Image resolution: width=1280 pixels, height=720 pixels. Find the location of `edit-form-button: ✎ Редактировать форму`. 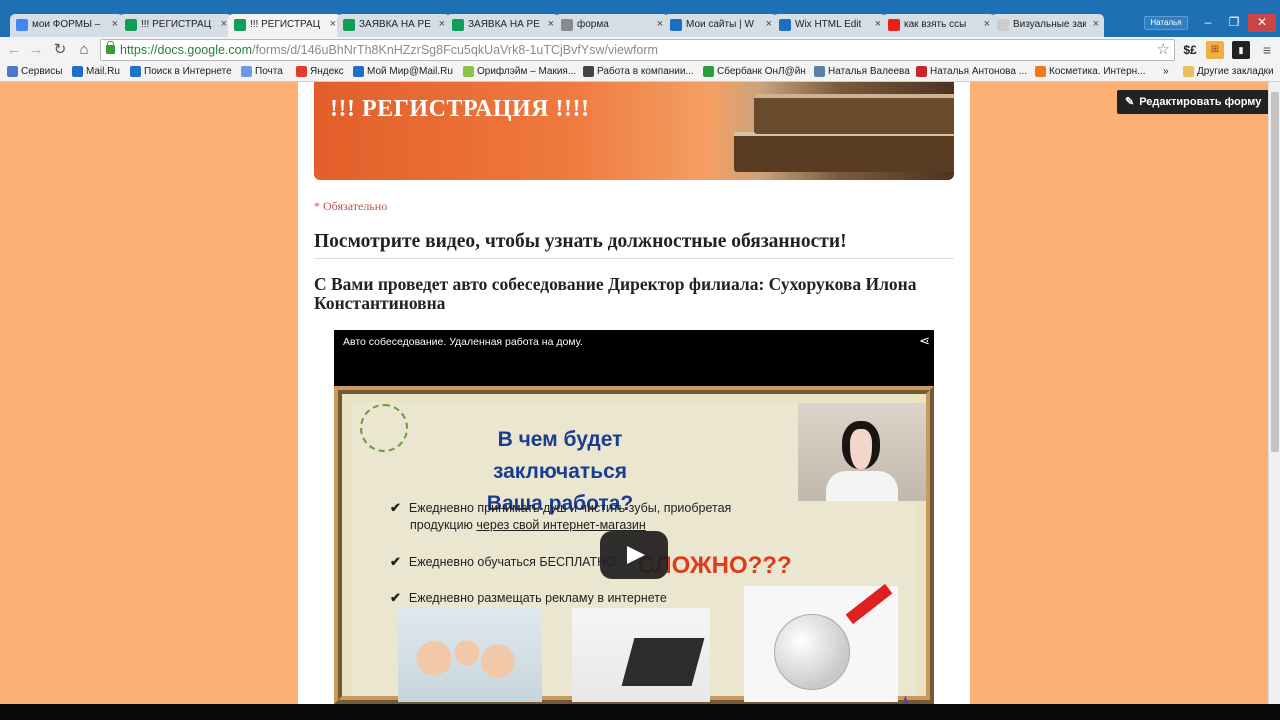

edit-form-button: ✎ Редактировать форму is located at coordinates (1192, 102).